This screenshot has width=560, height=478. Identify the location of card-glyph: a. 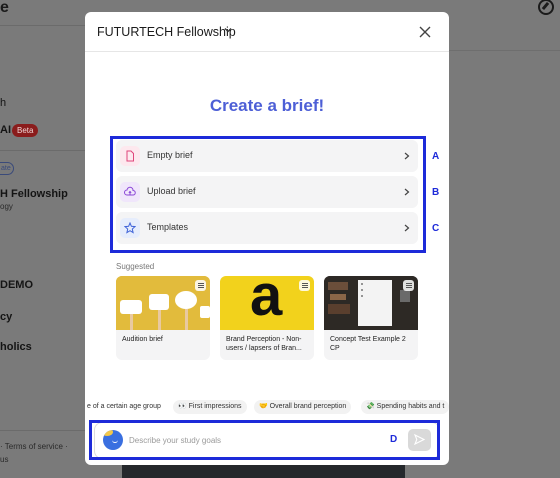
(266, 302).